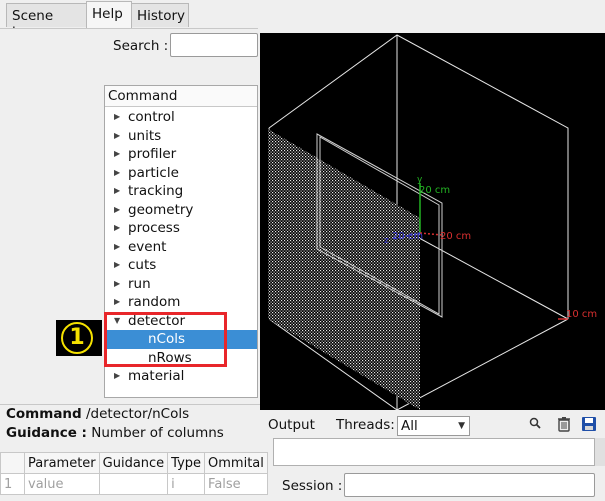 This screenshot has height=501, width=605. Describe the element at coordinates (152, 154) in the screenshot. I see `tree-item-label: profiler` at that location.